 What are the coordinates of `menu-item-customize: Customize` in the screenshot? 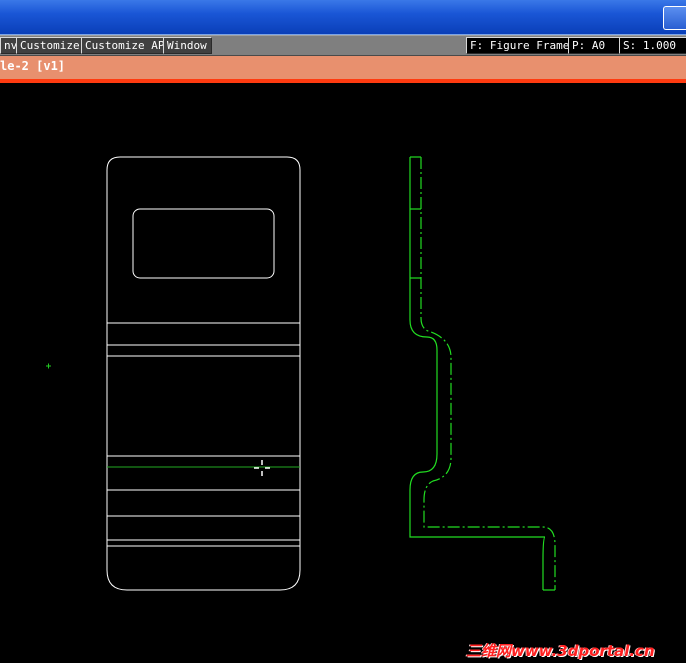 It's located at (49, 45).